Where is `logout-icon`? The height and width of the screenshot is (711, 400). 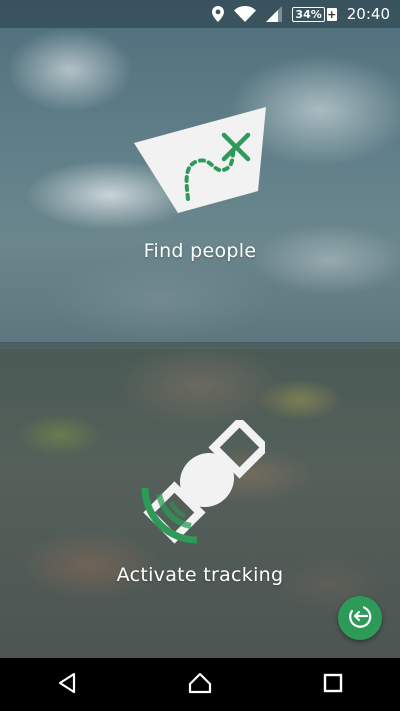
logout-icon is located at coordinates (360, 618).